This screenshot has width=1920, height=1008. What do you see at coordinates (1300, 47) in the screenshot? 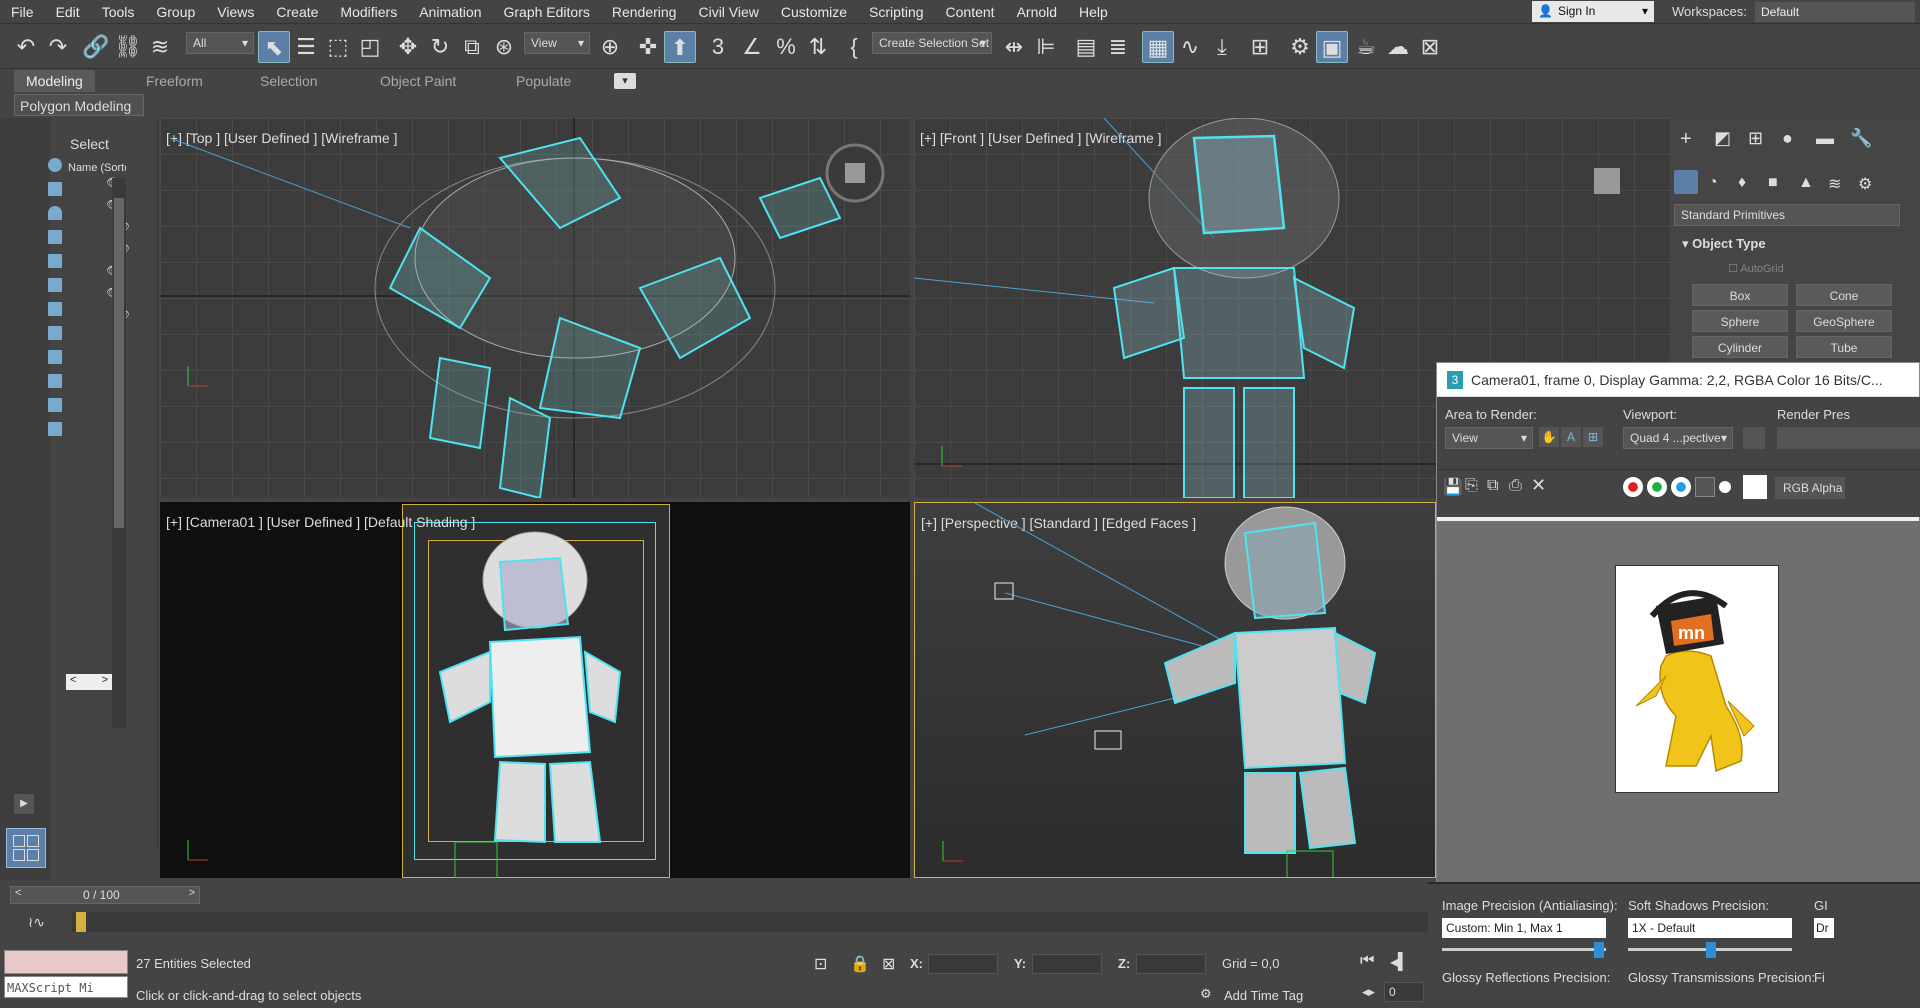
I see `render-setup-icon: ⚙` at bounding box center [1300, 47].